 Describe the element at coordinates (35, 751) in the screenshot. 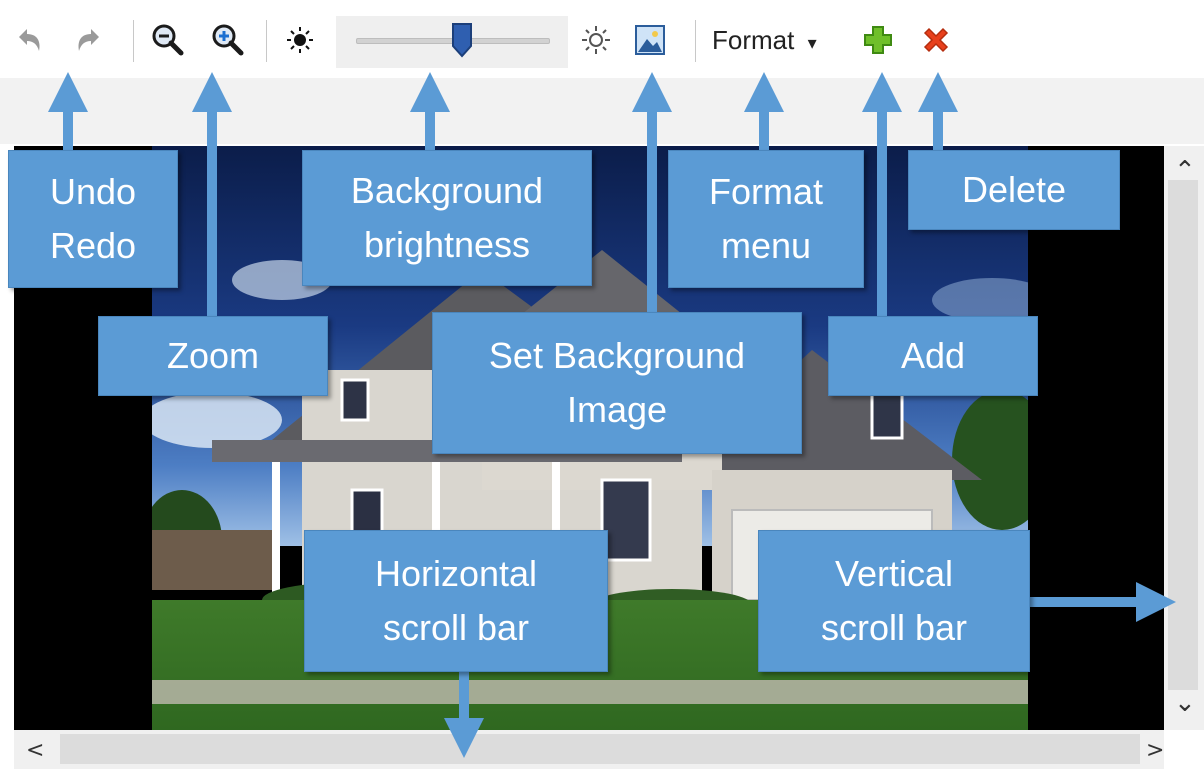

I see `scroll-left-icon: <` at that location.